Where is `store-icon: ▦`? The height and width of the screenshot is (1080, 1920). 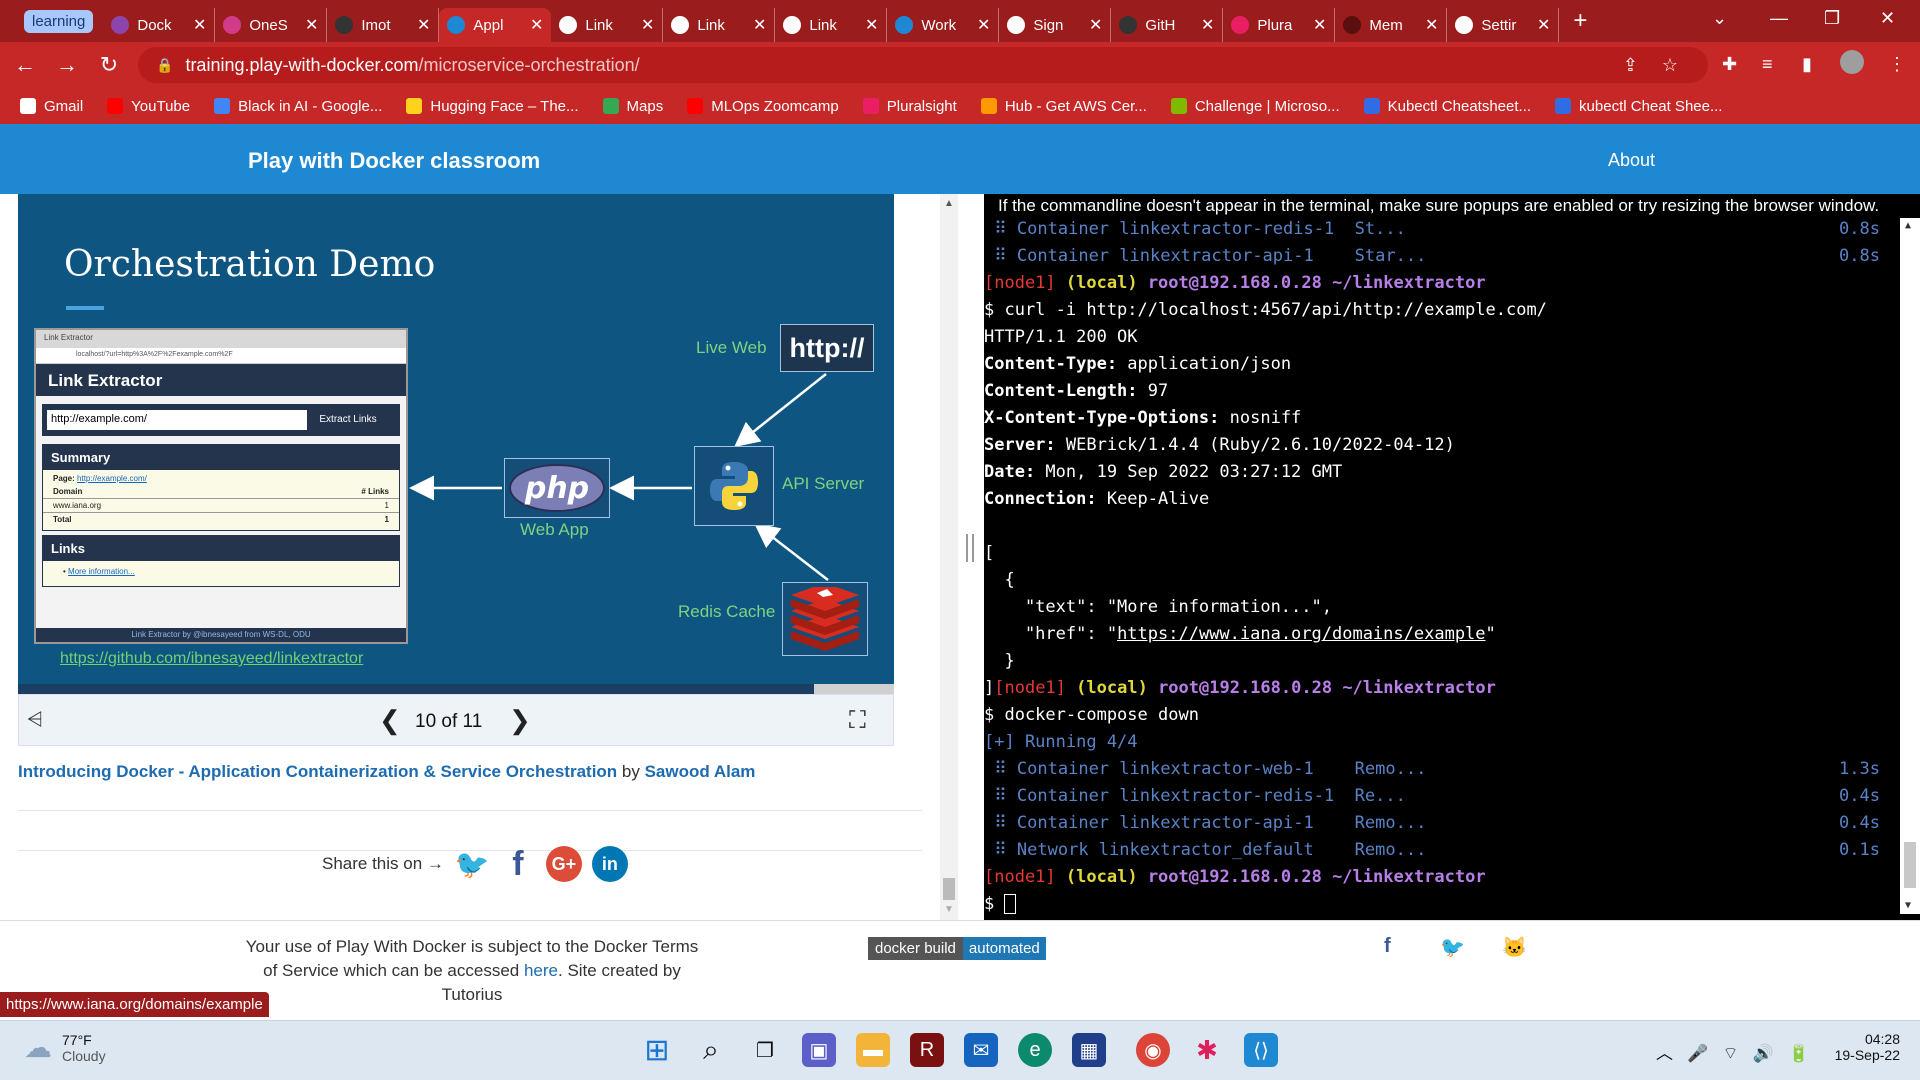
store-icon: ▦ is located at coordinates (1089, 1050).